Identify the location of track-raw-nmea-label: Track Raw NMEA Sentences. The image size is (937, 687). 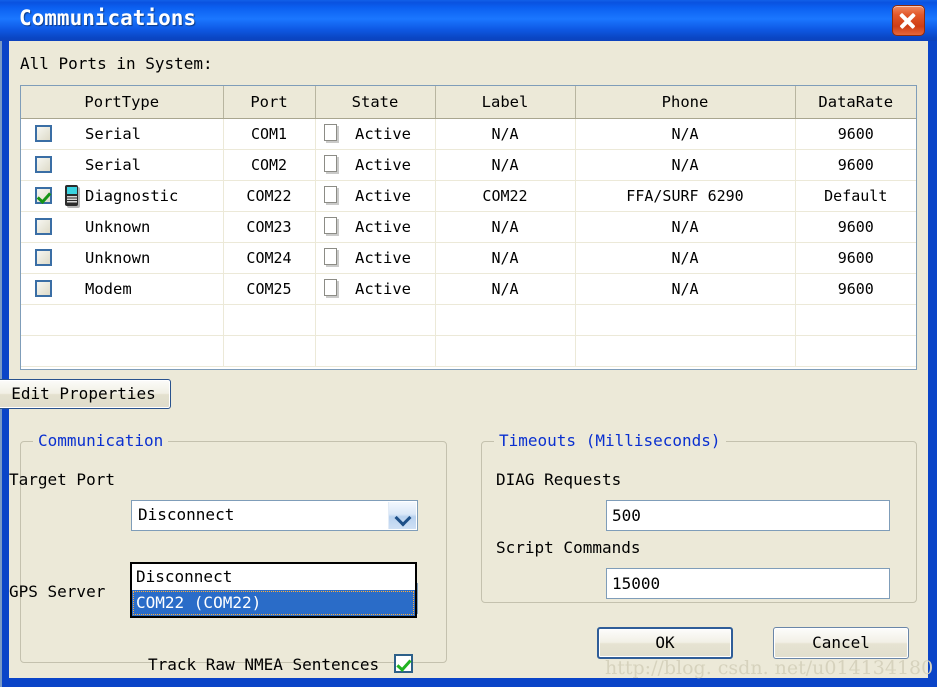
(264, 664).